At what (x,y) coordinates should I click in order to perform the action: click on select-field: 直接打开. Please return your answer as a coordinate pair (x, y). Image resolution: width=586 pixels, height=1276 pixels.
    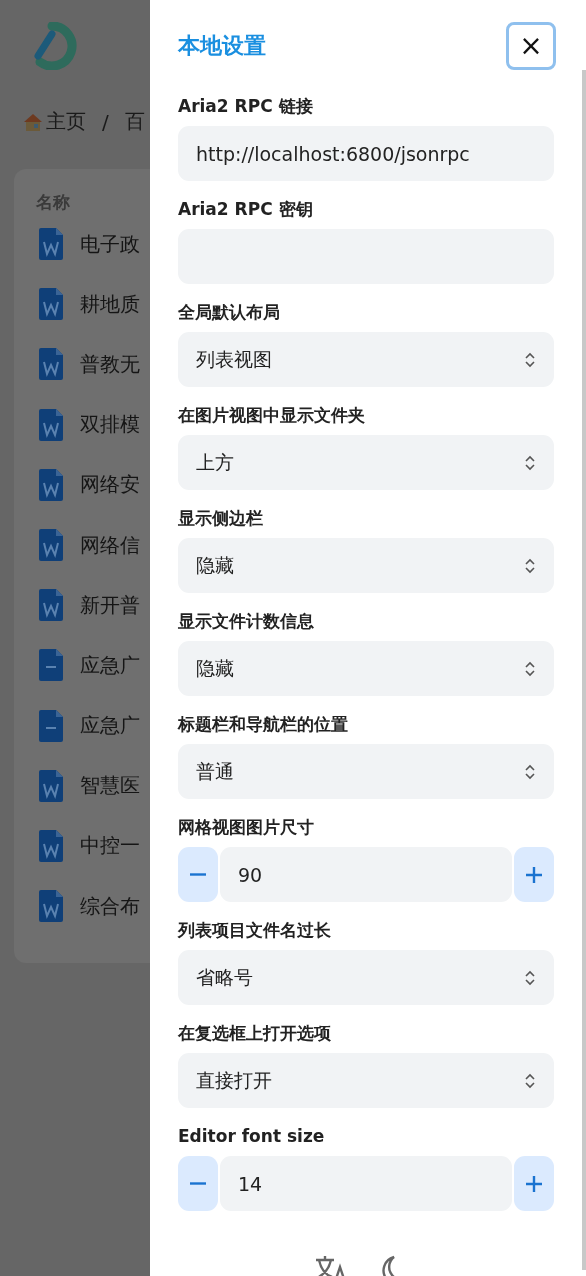
    Looking at the image, I should click on (366, 1080).